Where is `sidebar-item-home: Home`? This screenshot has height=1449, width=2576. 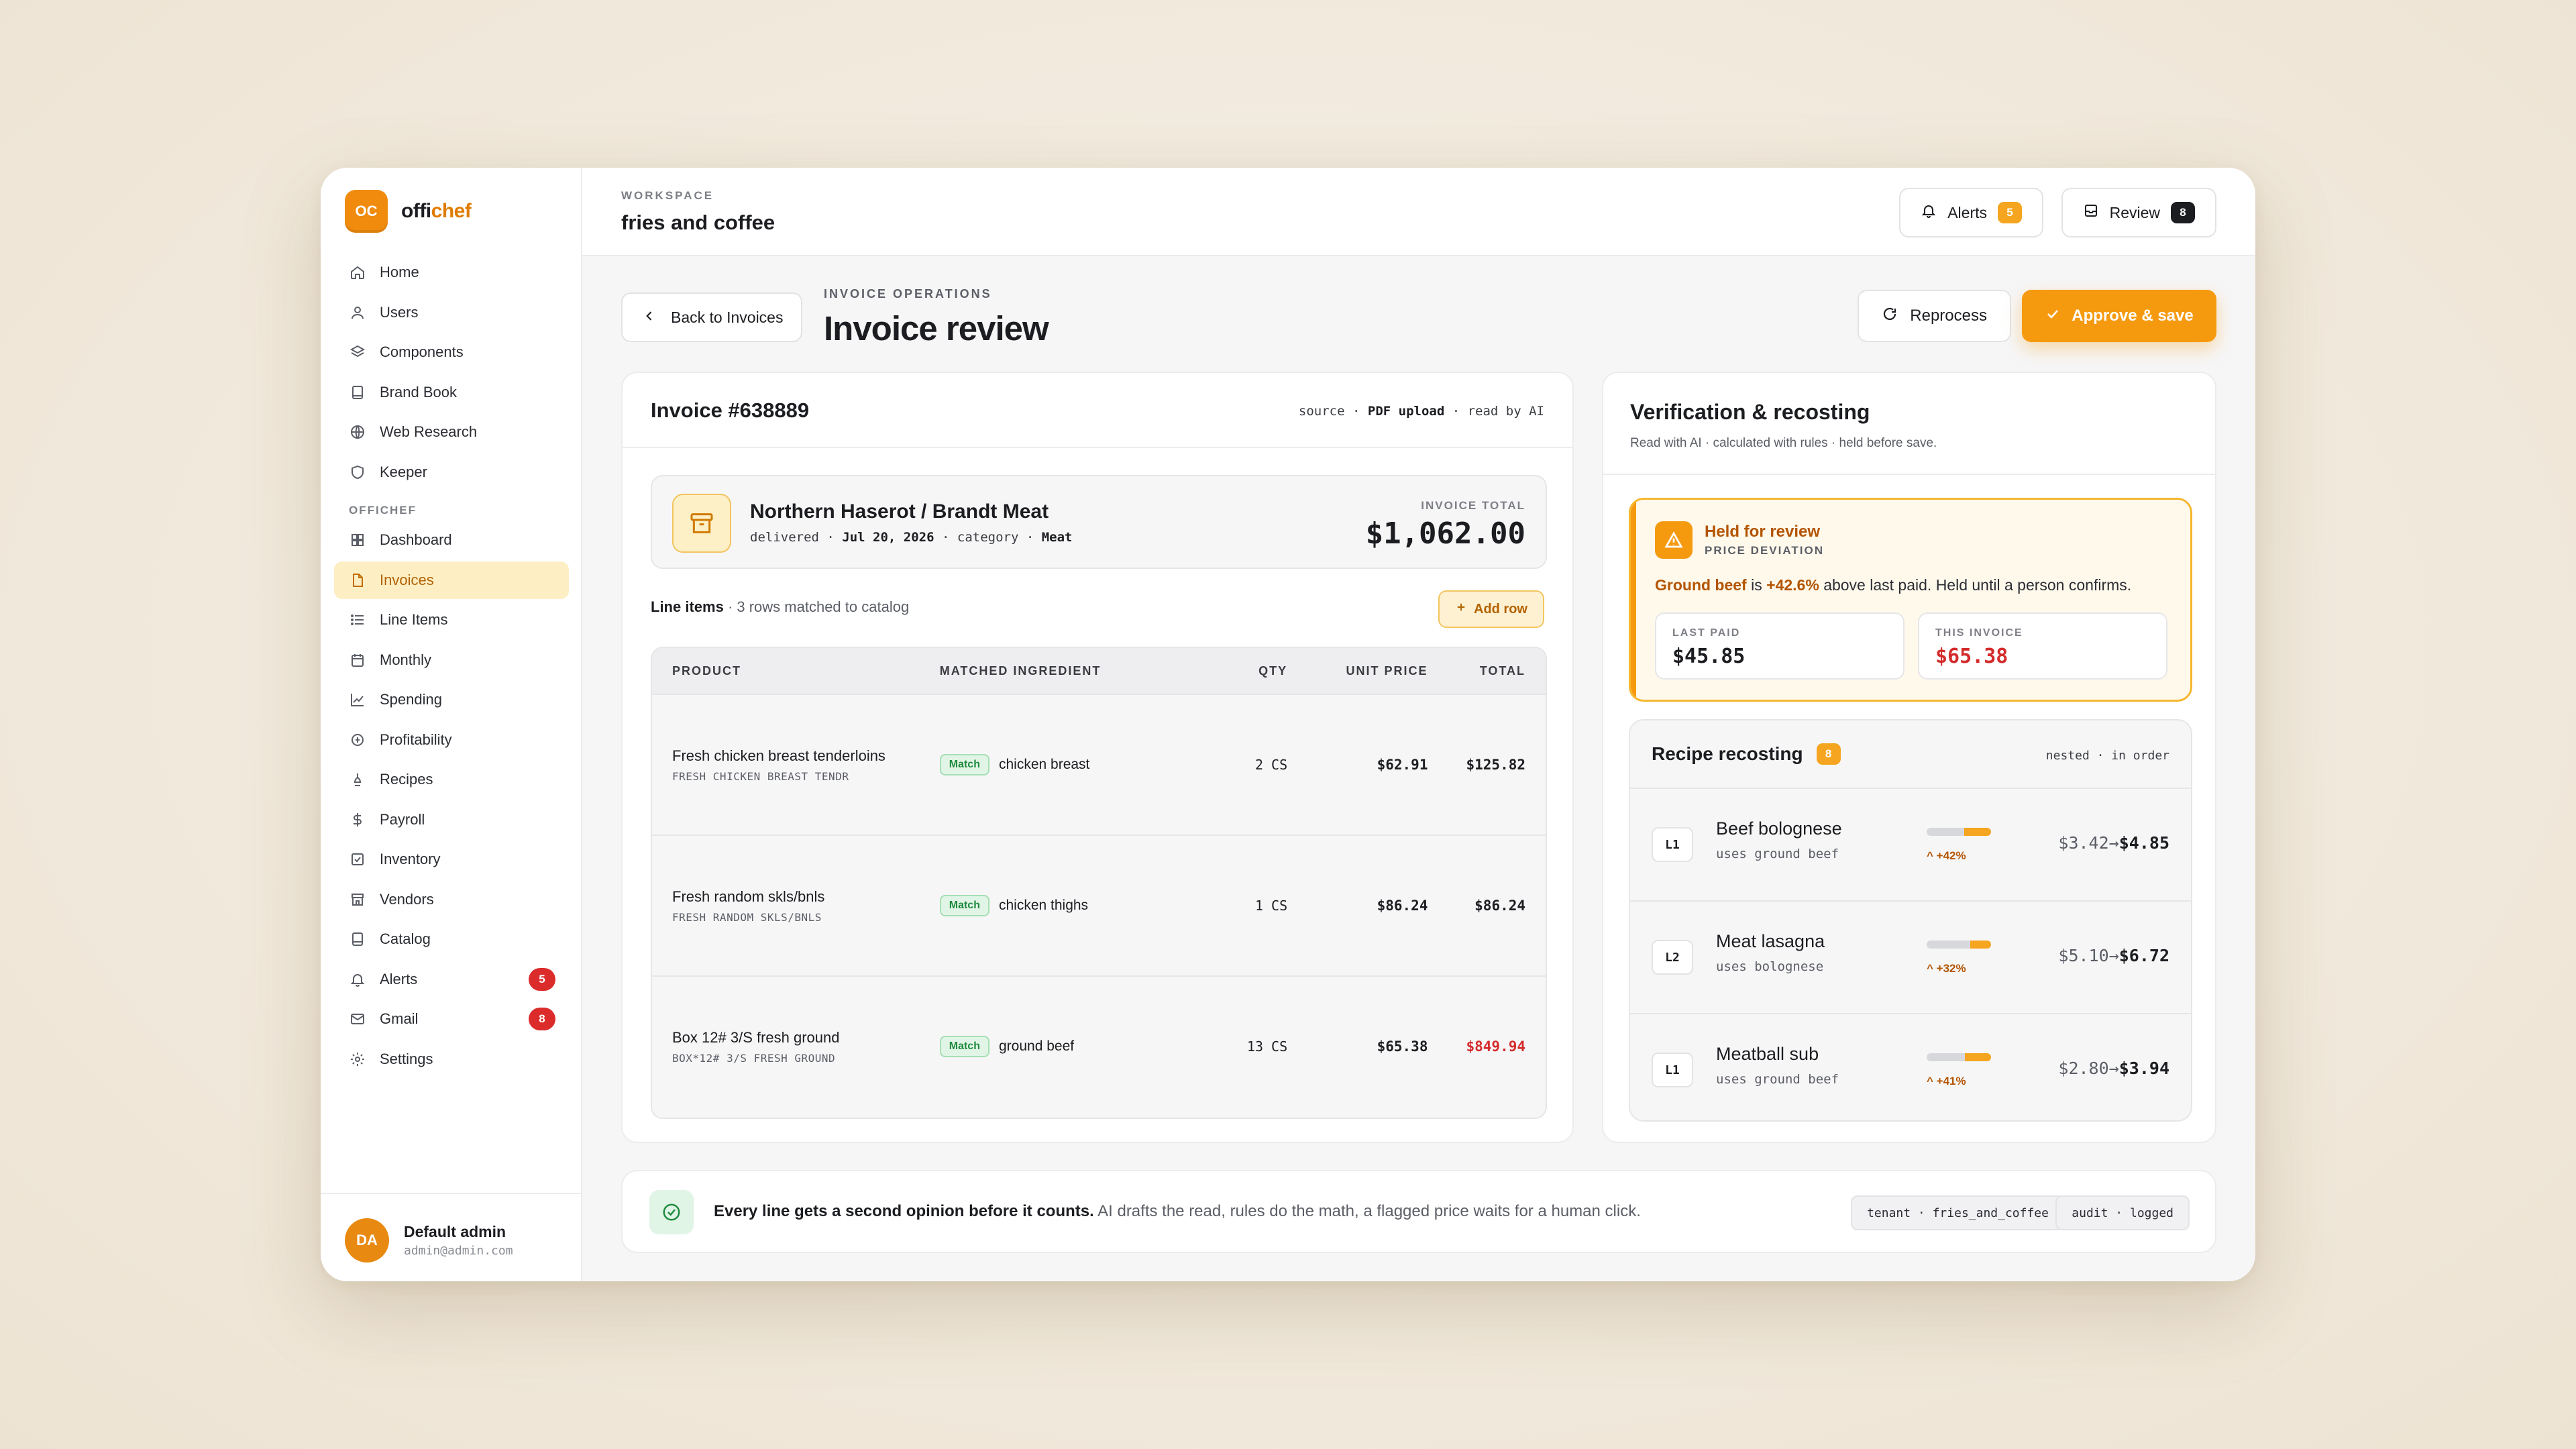 sidebar-item-home: Home is located at coordinates (451, 272).